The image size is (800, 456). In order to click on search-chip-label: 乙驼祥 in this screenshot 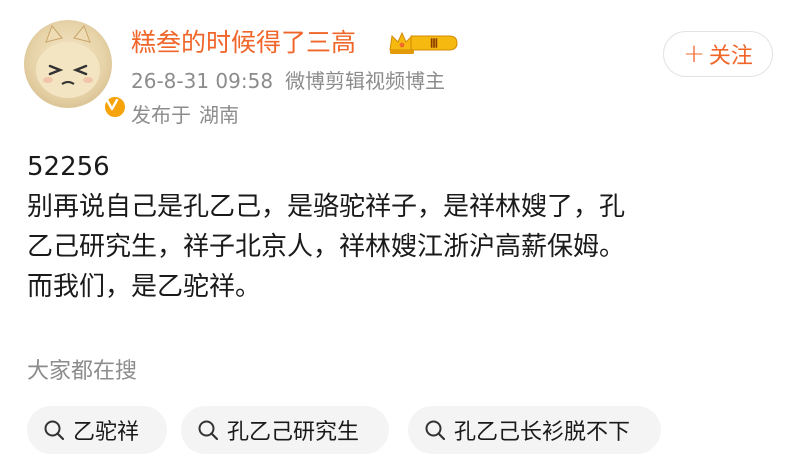, I will do `click(106, 432)`.